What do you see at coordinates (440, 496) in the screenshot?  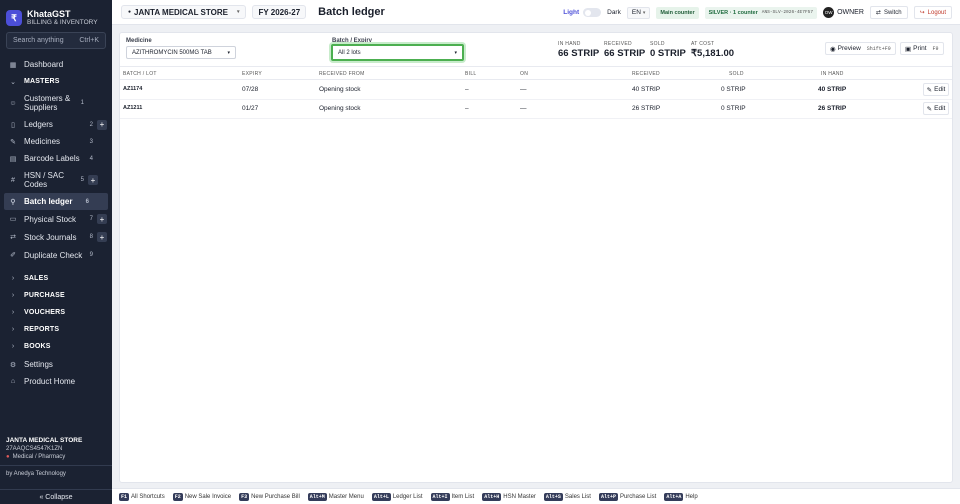 I see `shortcut-key: Alt+I` at bounding box center [440, 496].